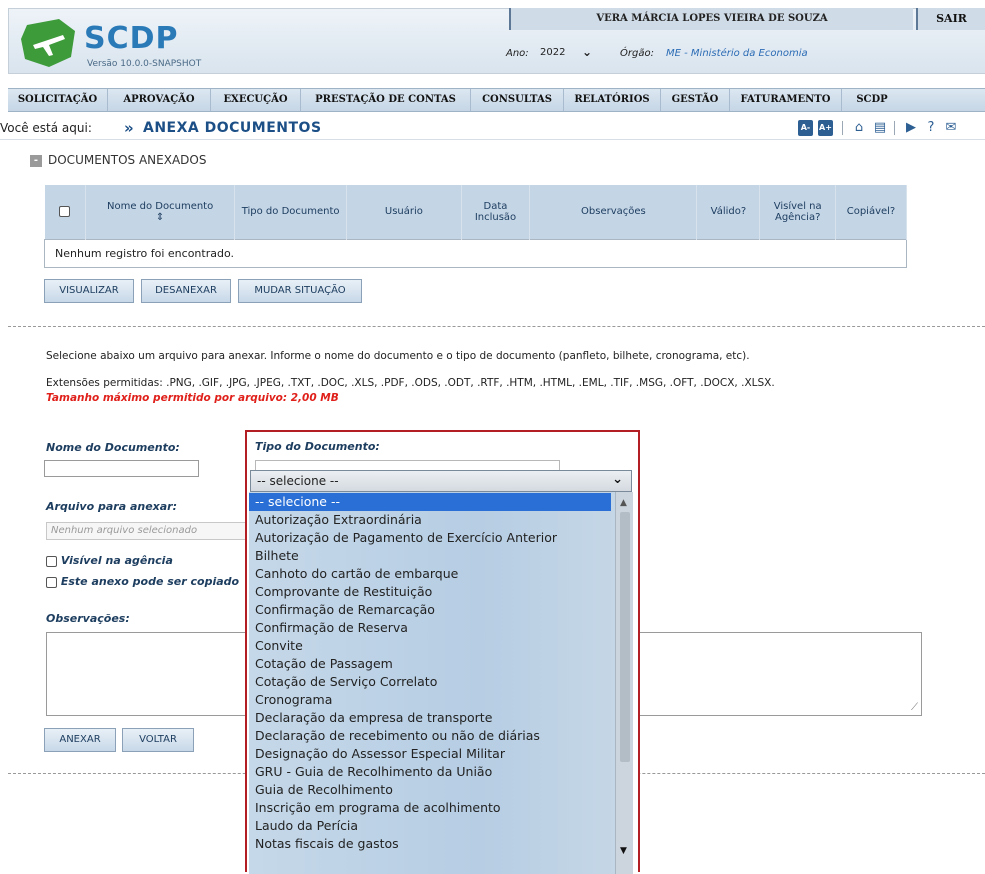 Image resolution: width=985 pixels, height=874 pixels. What do you see at coordinates (617, 479) in the screenshot?
I see `chevron-down-icon: ⌄` at bounding box center [617, 479].